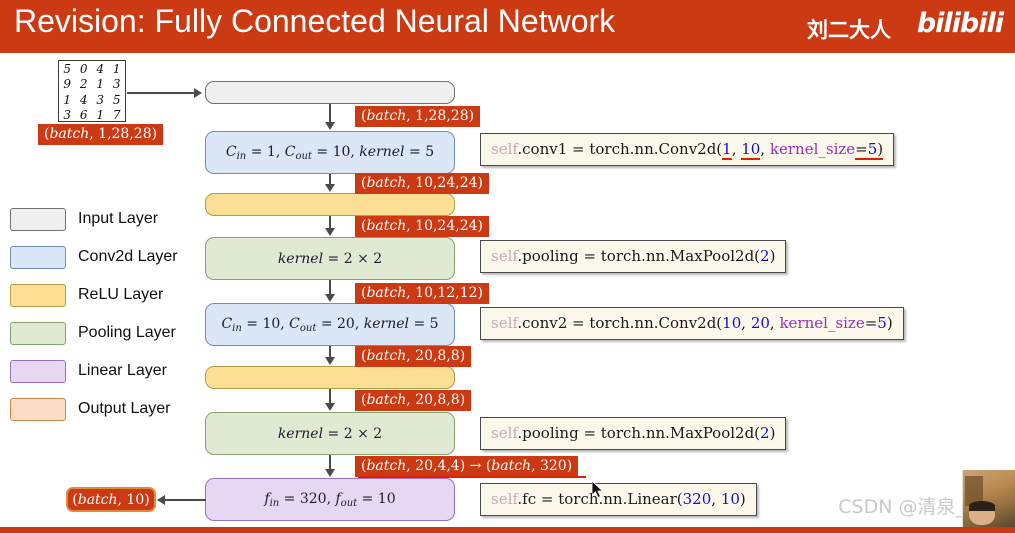  What do you see at coordinates (122, 370) in the screenshot?
I see `legend-label-linear: Linear Layer` at bounding box center [122, 370].